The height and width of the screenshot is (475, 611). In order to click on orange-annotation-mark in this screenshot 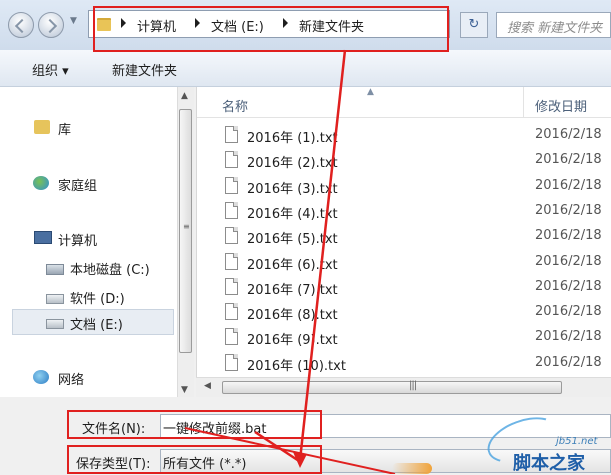, I will do `click(412, 468)`.